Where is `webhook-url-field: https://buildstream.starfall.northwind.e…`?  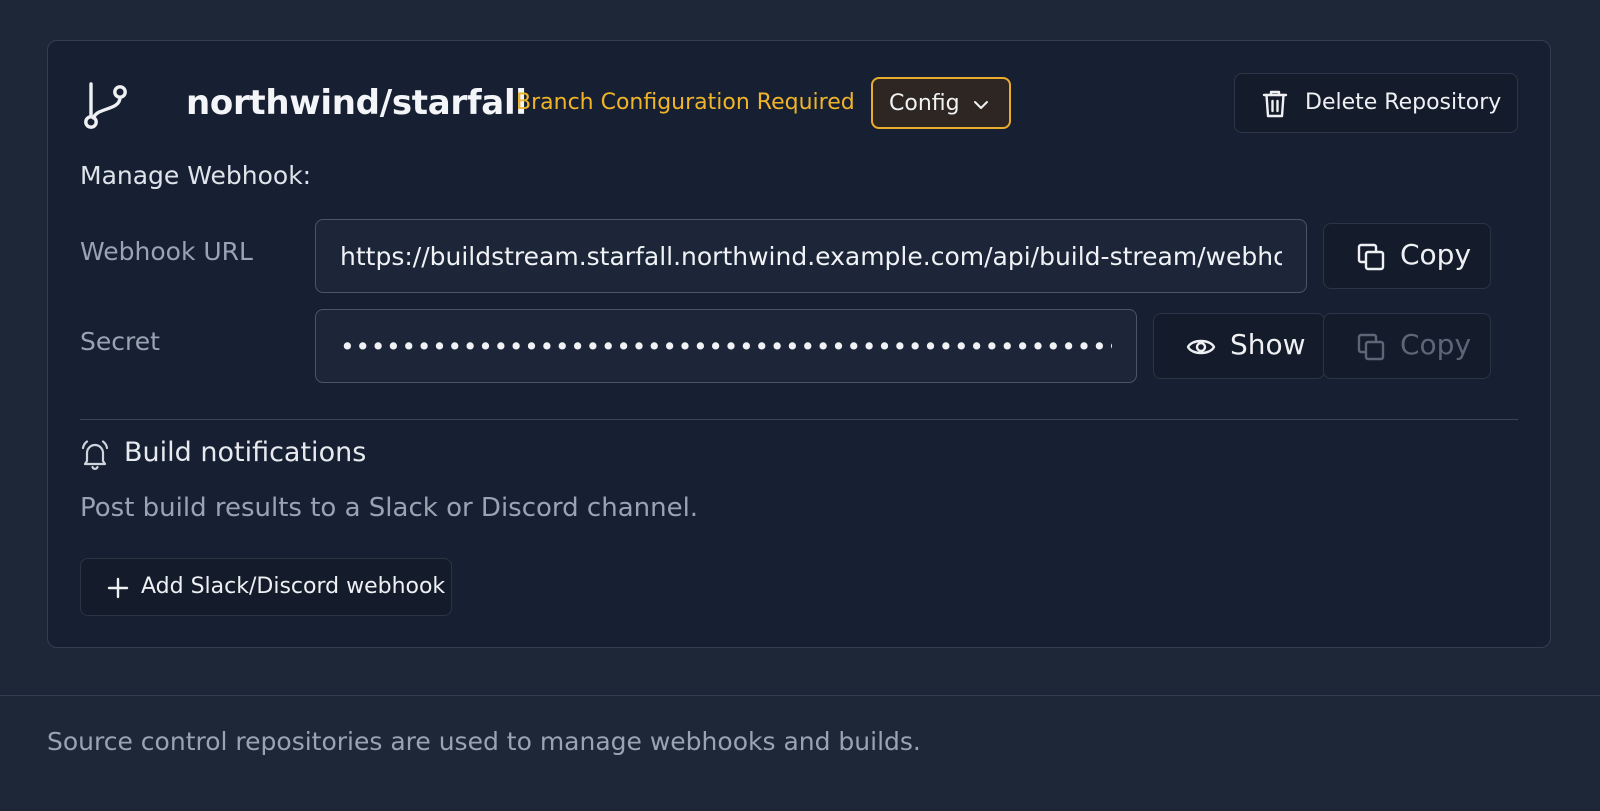 webhook-url-field: https://buildstream.starfall.northwind.e… is located at coordinates (811, 256).